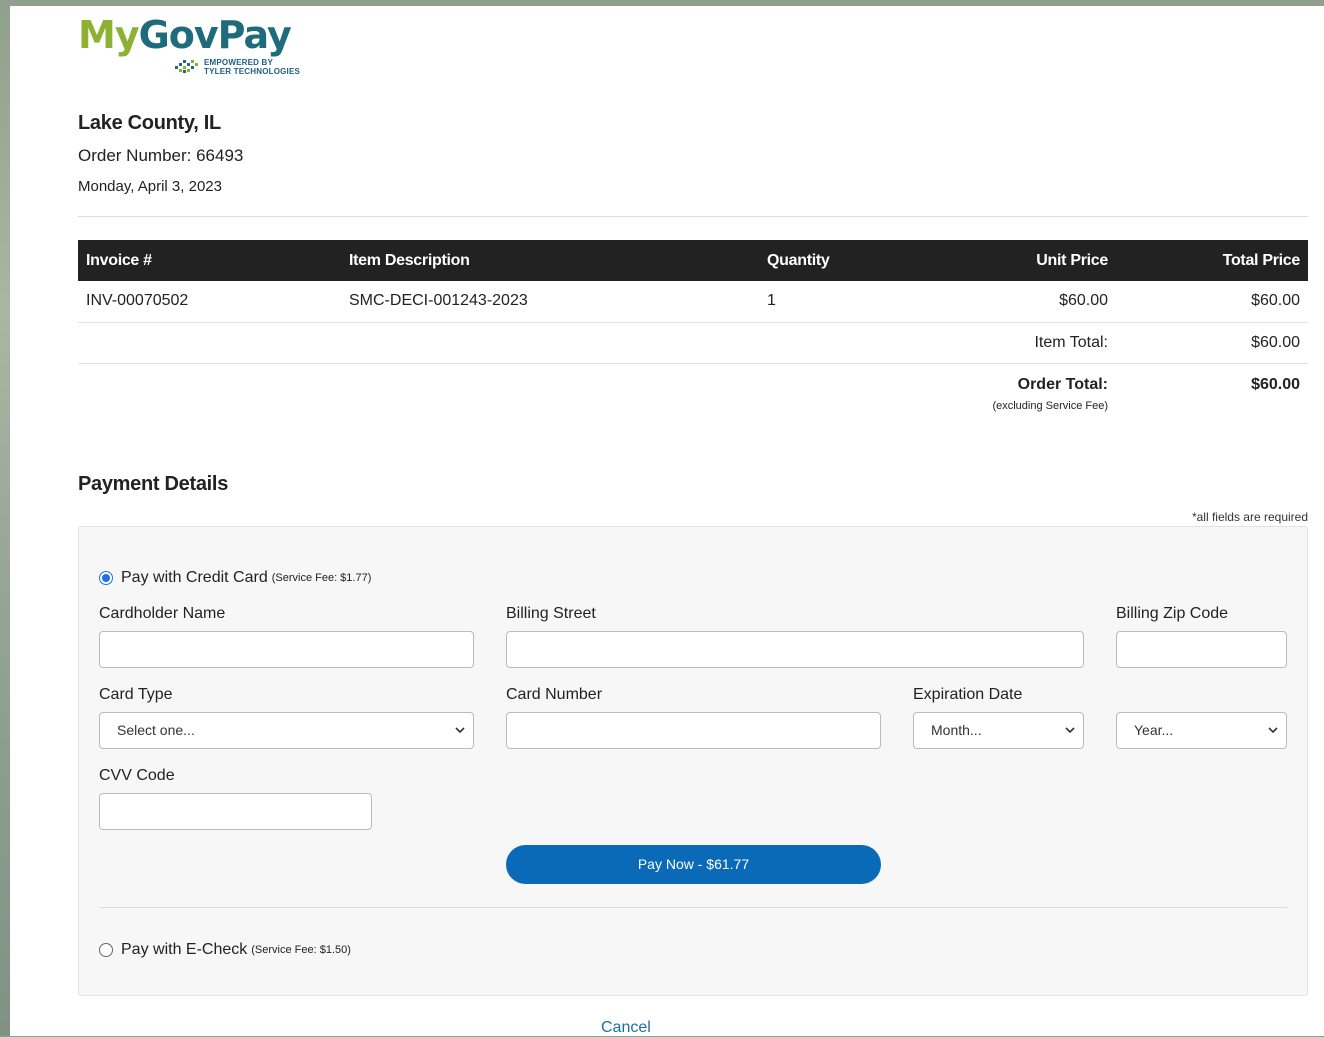 The height and width of the screenshot is (1037, 1324). Describe the element at coordinates (693, 730) in the screenshot. I see `card-number-input` at that location.